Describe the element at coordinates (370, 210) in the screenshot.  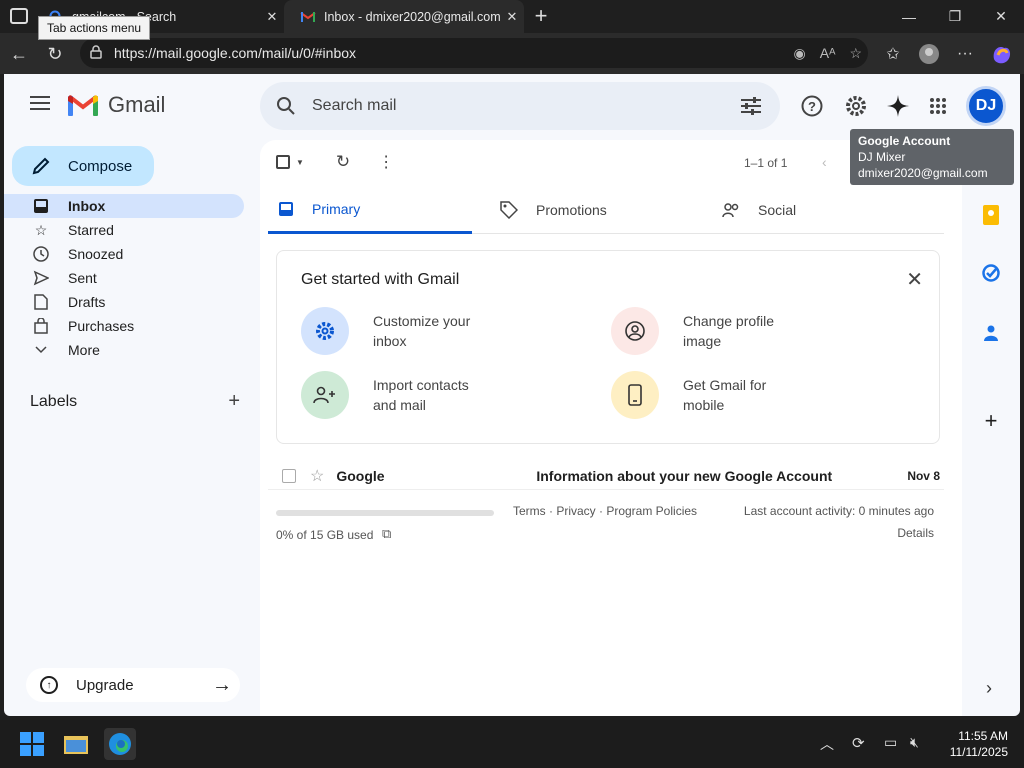
I see `tab-primary: Primary` at that location.